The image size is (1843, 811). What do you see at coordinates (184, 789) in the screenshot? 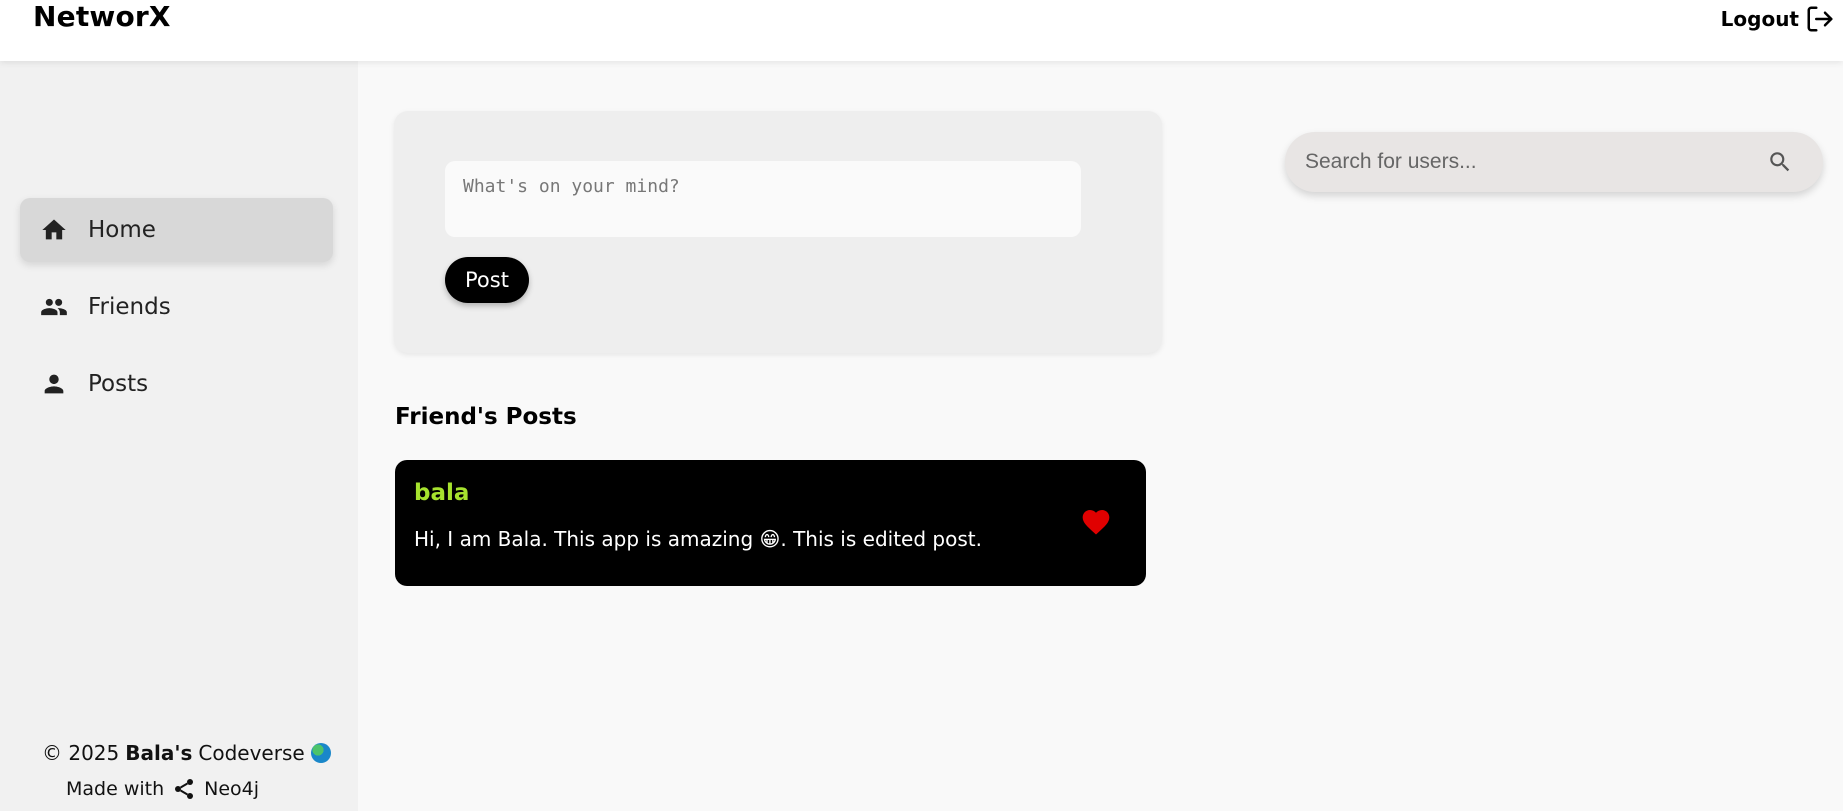
I see `share-icon` at bounding box center [184, 789].